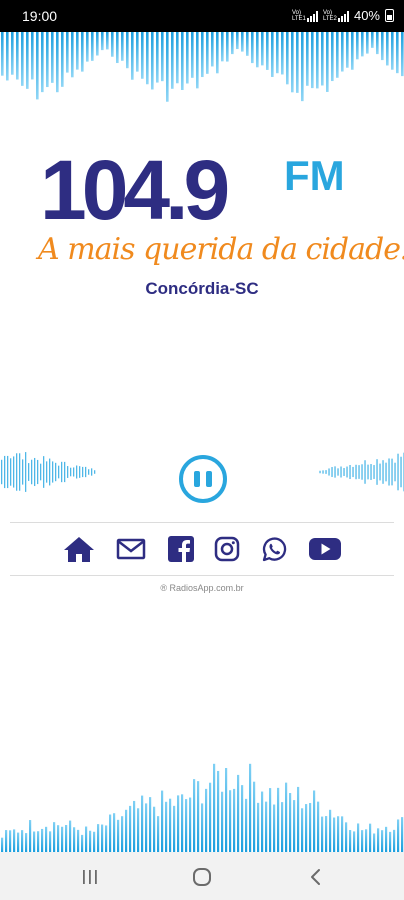 This screenshot has width=404, height=900. What do you see at coordinates (203, 479) in the screenshot?
I see `pause-button` at bounding box center [203, 479].